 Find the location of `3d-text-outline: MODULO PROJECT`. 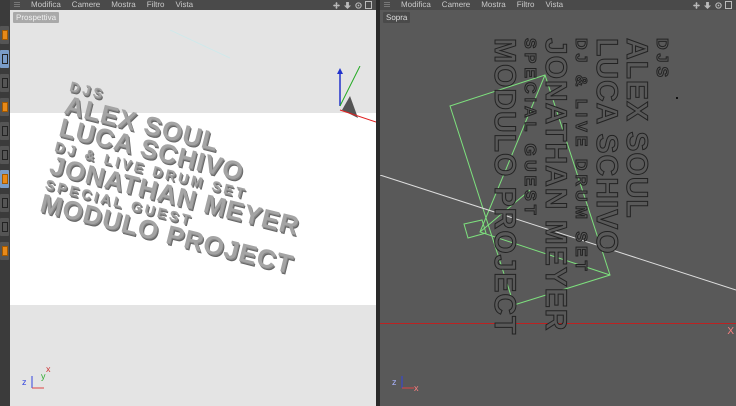

3d-text-outline: MODULO PROJECT is located at coordinates (504, 187).